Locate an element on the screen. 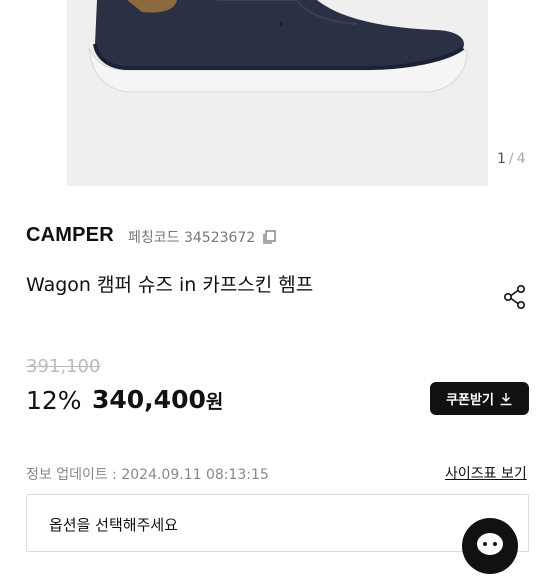 This screenshot has width=555, height=578. sale-price: 340,400원 is located at coordinates (157, 399).